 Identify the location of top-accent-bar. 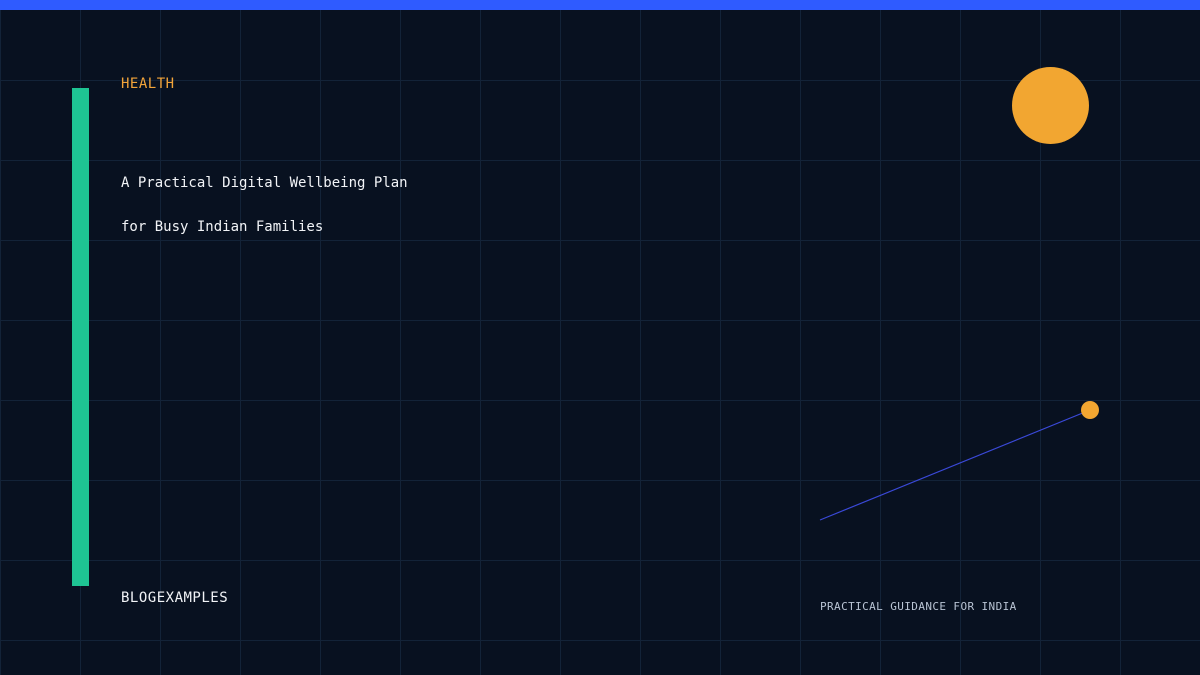
(600, 5).